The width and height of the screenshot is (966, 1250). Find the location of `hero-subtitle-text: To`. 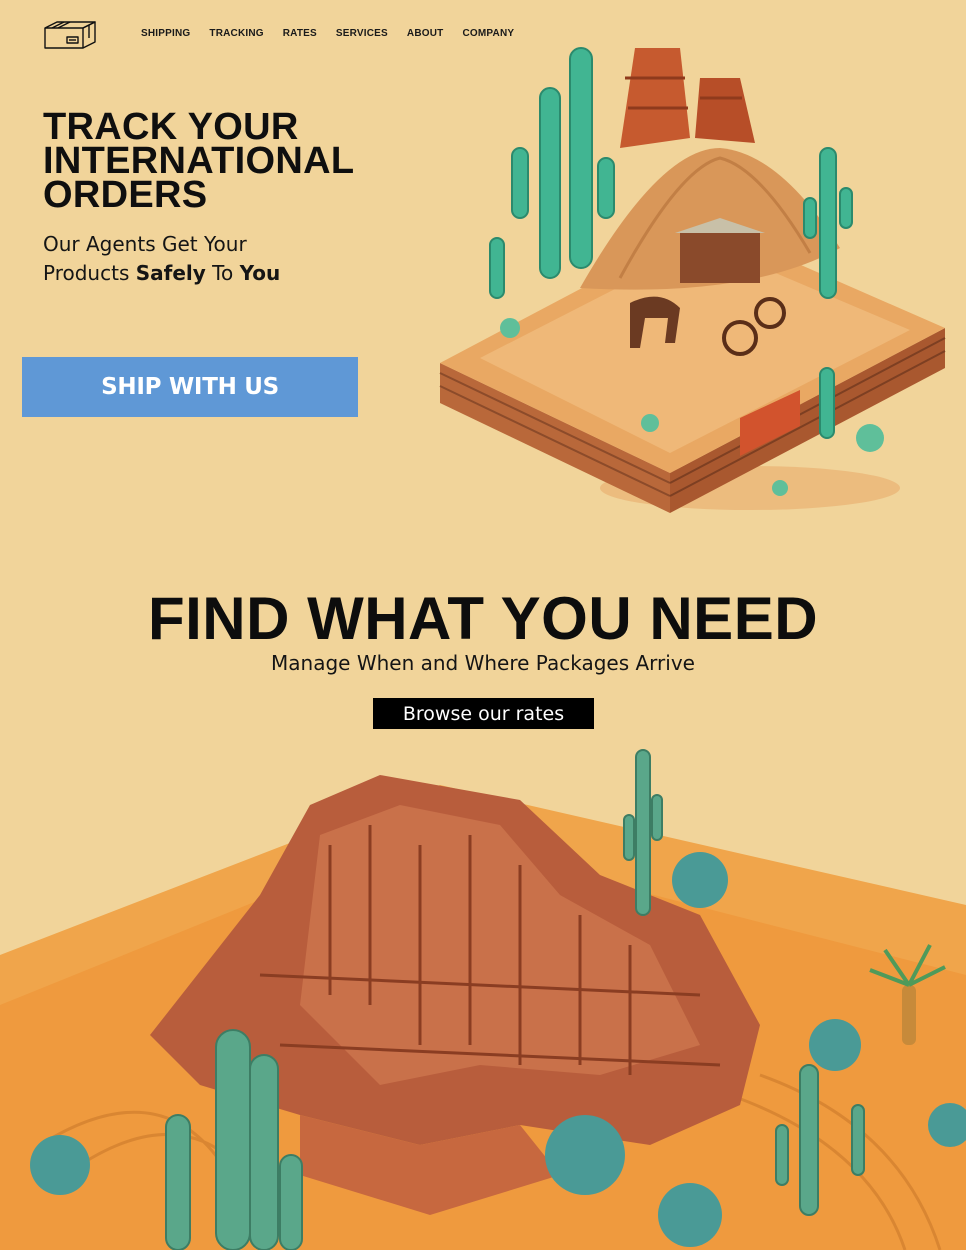

hero-subtitle-text: To is located at coordinates (222, 273).